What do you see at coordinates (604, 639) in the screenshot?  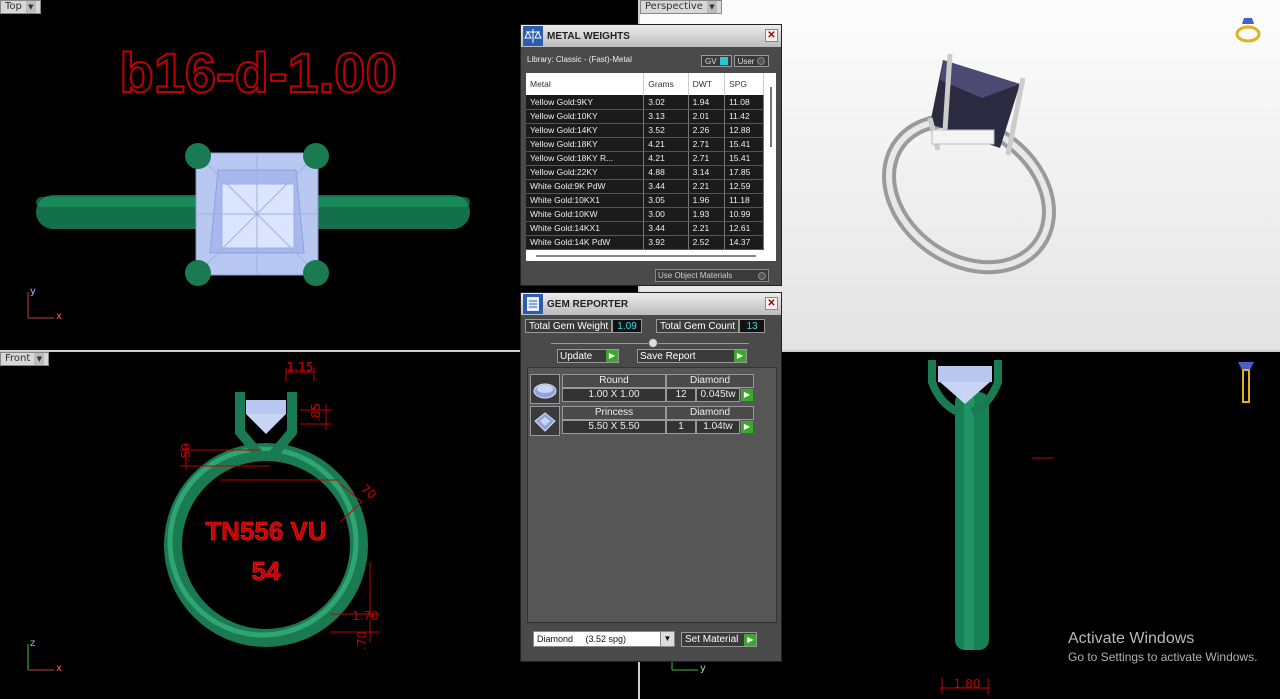 I see `material-select: Diamond (3.52 spg) ▼` at bounding box center [604, 639].